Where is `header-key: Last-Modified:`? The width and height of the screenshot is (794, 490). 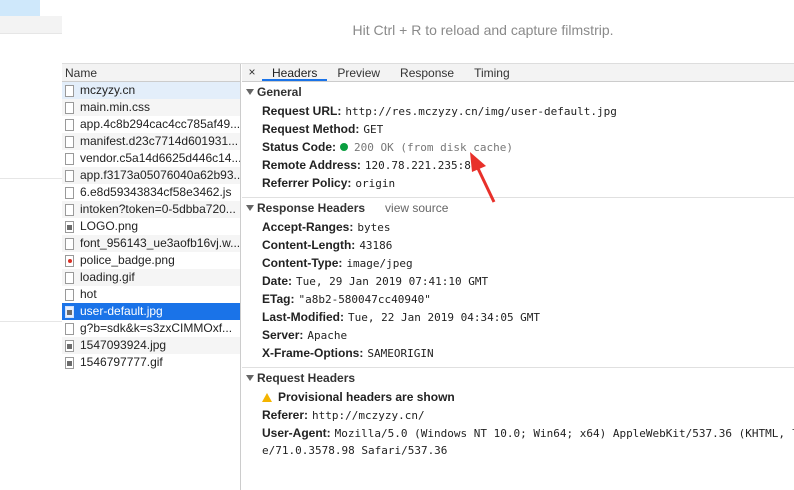 header-key: Last-Modified: is located at coordinates (303, 317).